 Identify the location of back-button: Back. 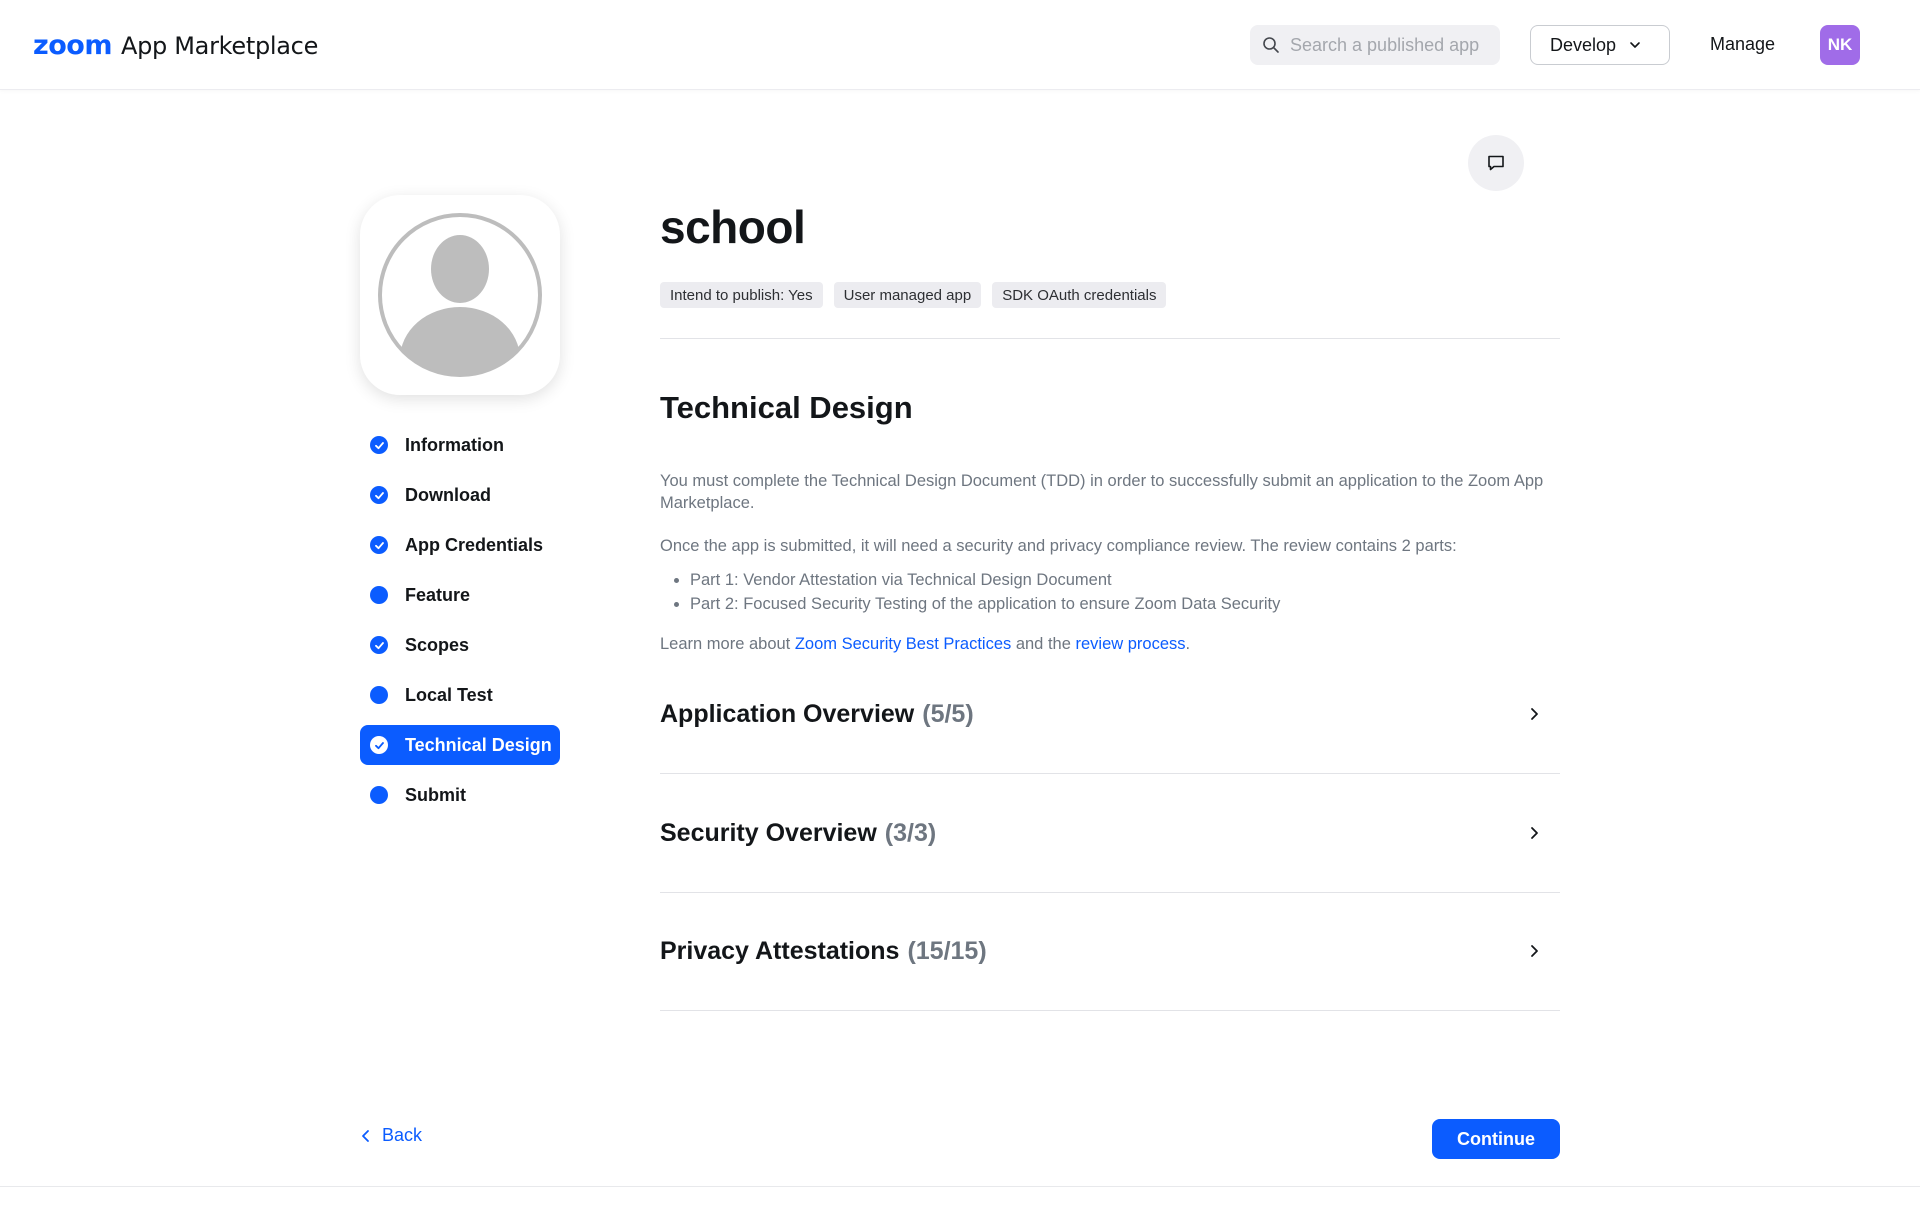
(391, 1135).